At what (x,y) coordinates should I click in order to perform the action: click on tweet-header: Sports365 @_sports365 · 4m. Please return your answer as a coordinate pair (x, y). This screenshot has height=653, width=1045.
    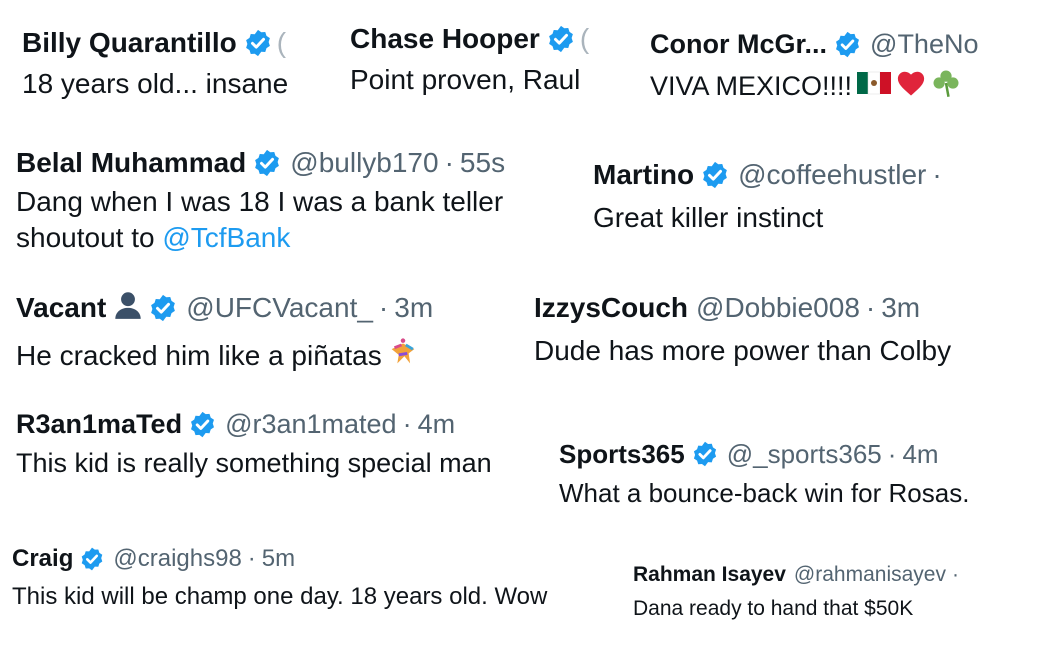
    Looking at the image, I should click on (764, 454).